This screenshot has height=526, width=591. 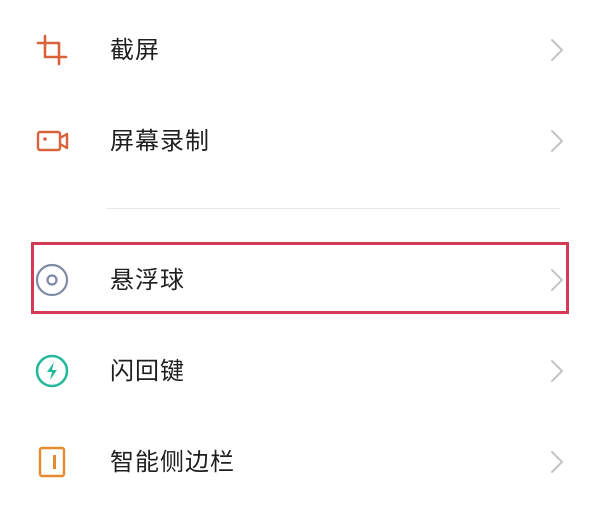 I want to click on menu-item-screen-recording: 屏幕录制, so click(x=295, y=141).